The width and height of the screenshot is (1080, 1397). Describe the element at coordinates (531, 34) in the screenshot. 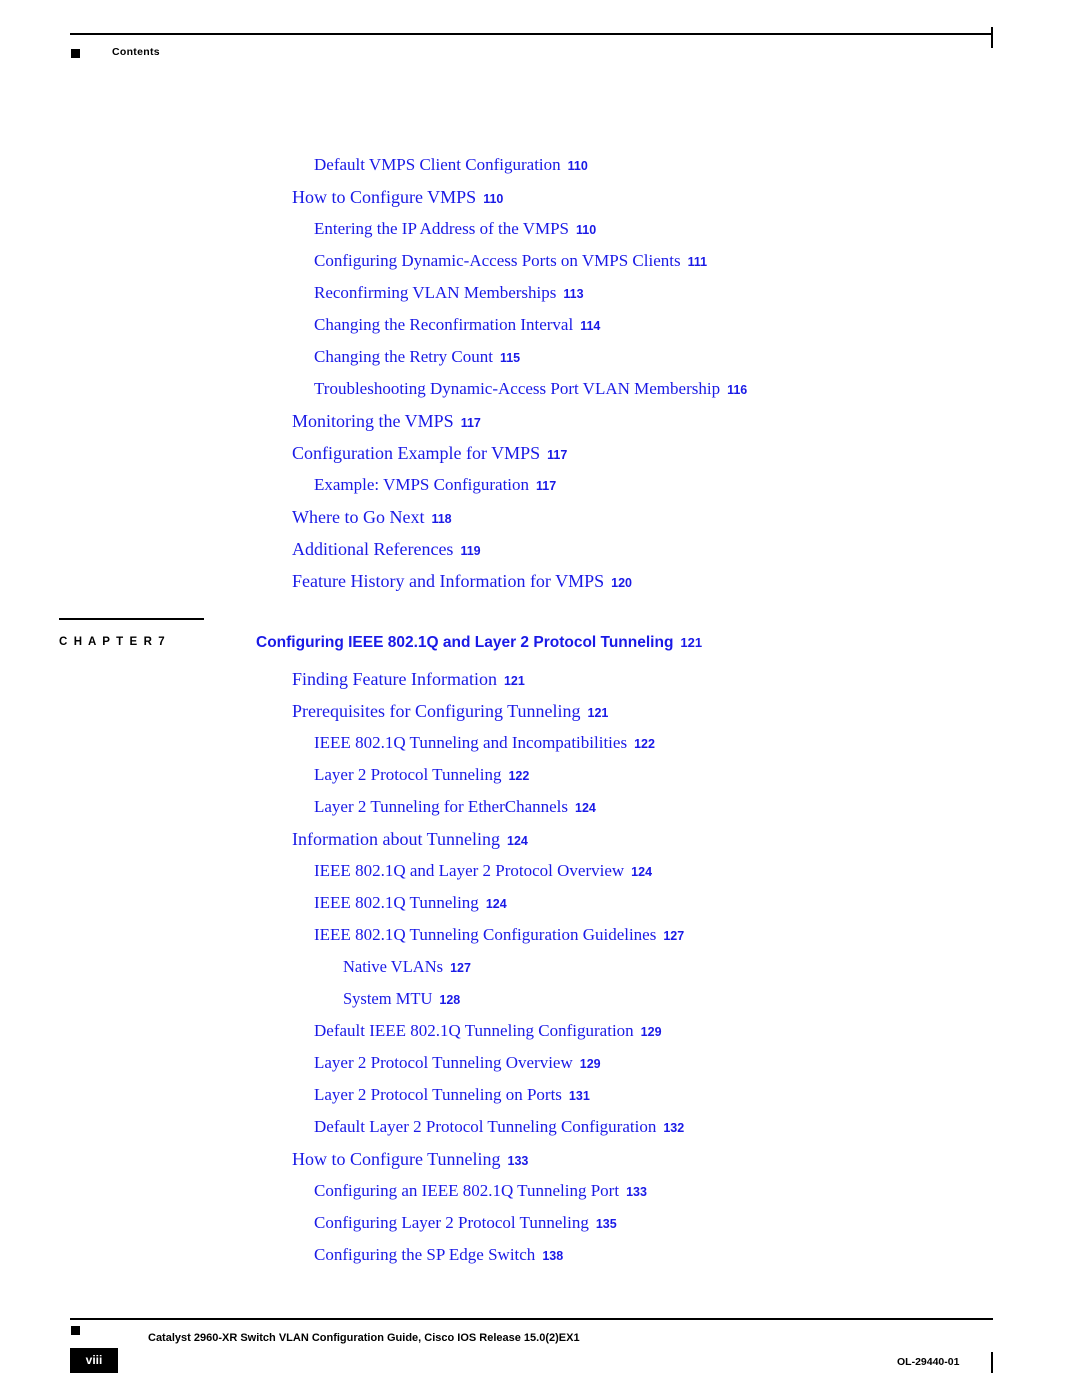

I see `header-rule` at that location.